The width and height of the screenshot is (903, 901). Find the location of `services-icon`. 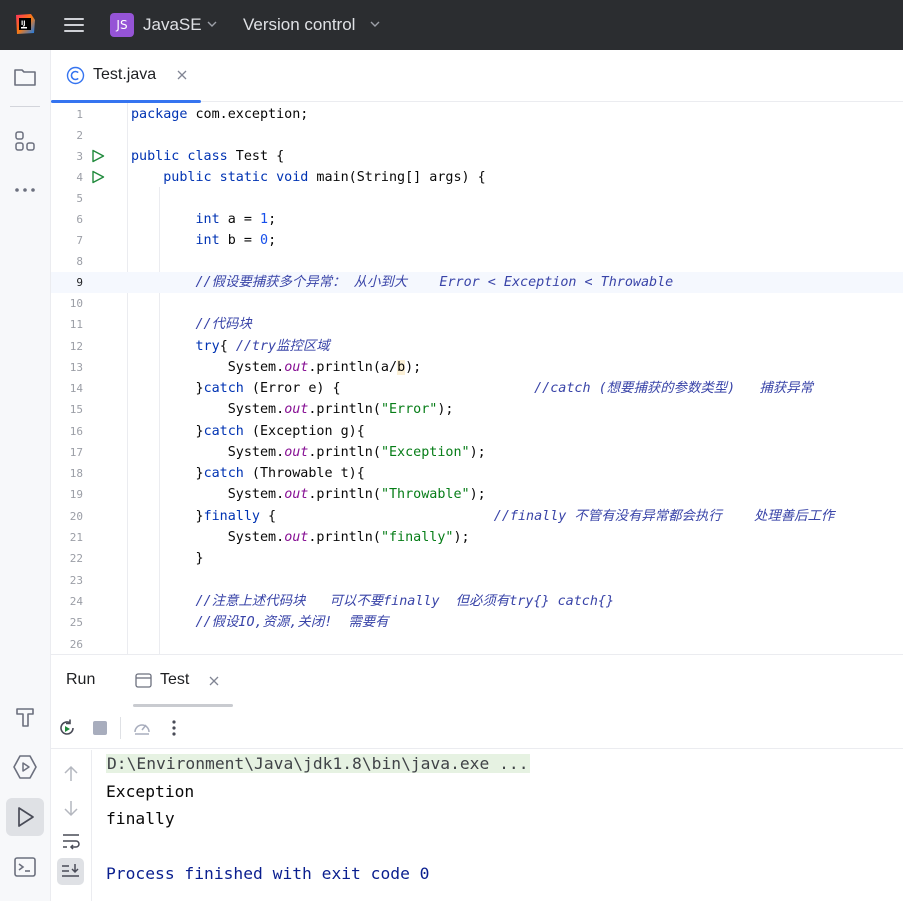

services-icon is located at coordinates (25, 767).